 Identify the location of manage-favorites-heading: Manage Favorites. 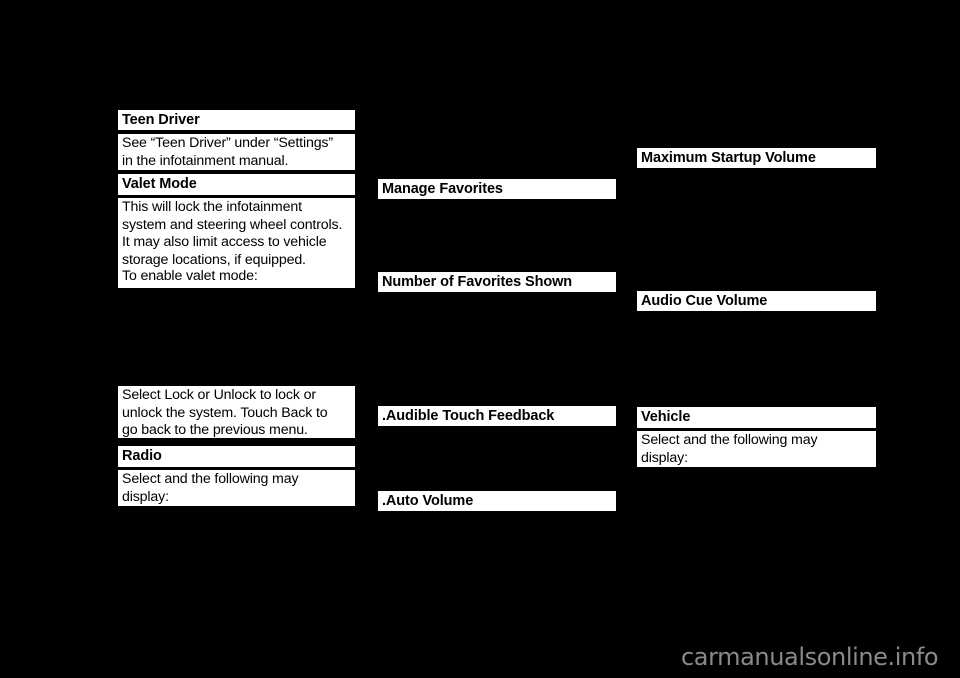
(497, 189).